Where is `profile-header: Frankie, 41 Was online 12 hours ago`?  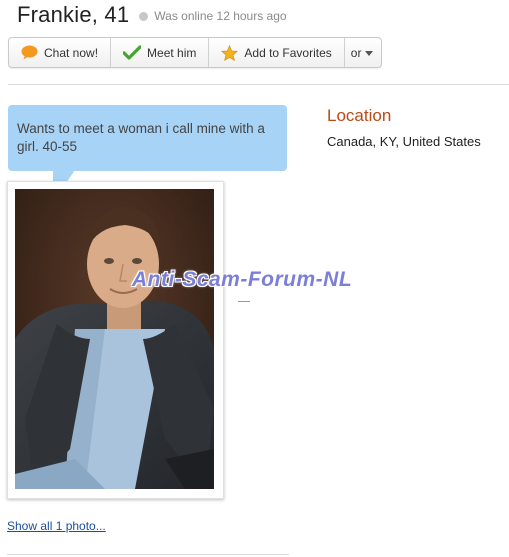 profile-header: Frankie, 41 Was online 12 hours ago is located at coordinates (152, 15).